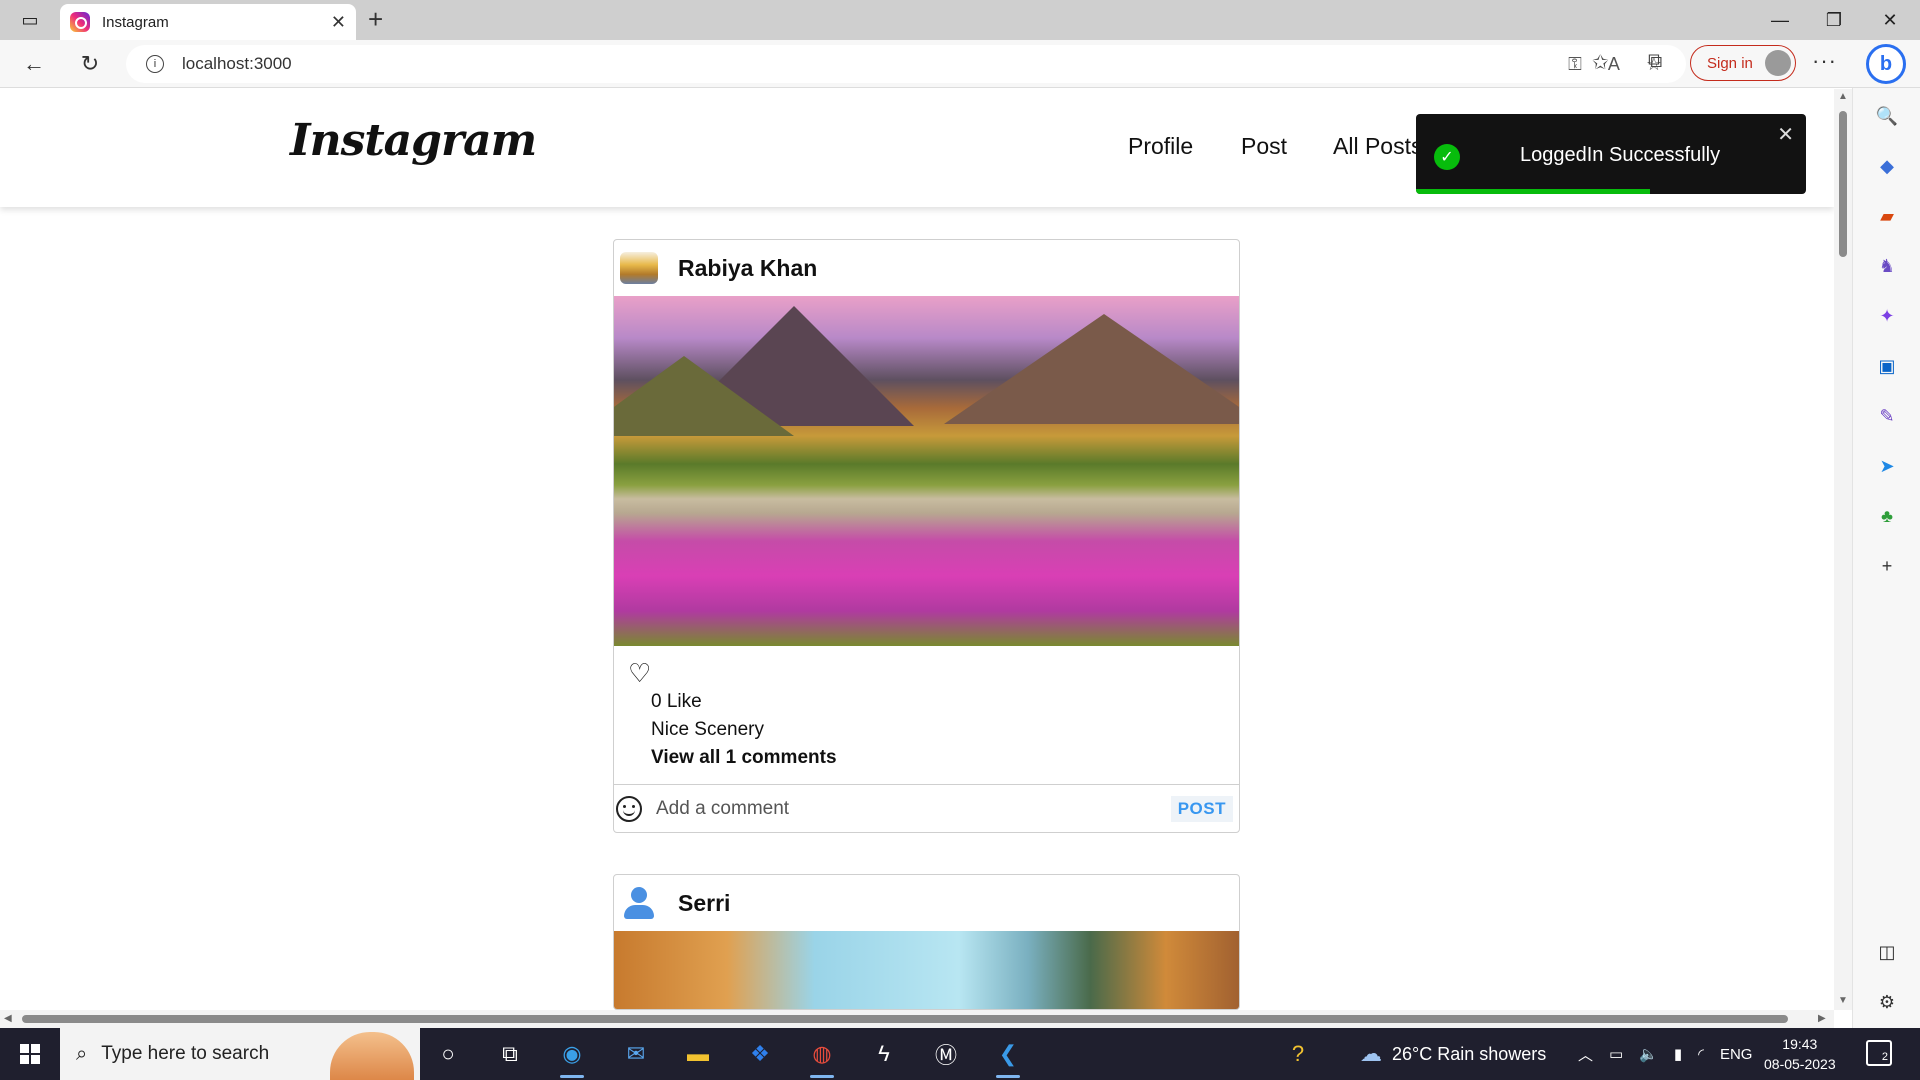  I want to click on notification-icon: 2, so click(1879, 1053).